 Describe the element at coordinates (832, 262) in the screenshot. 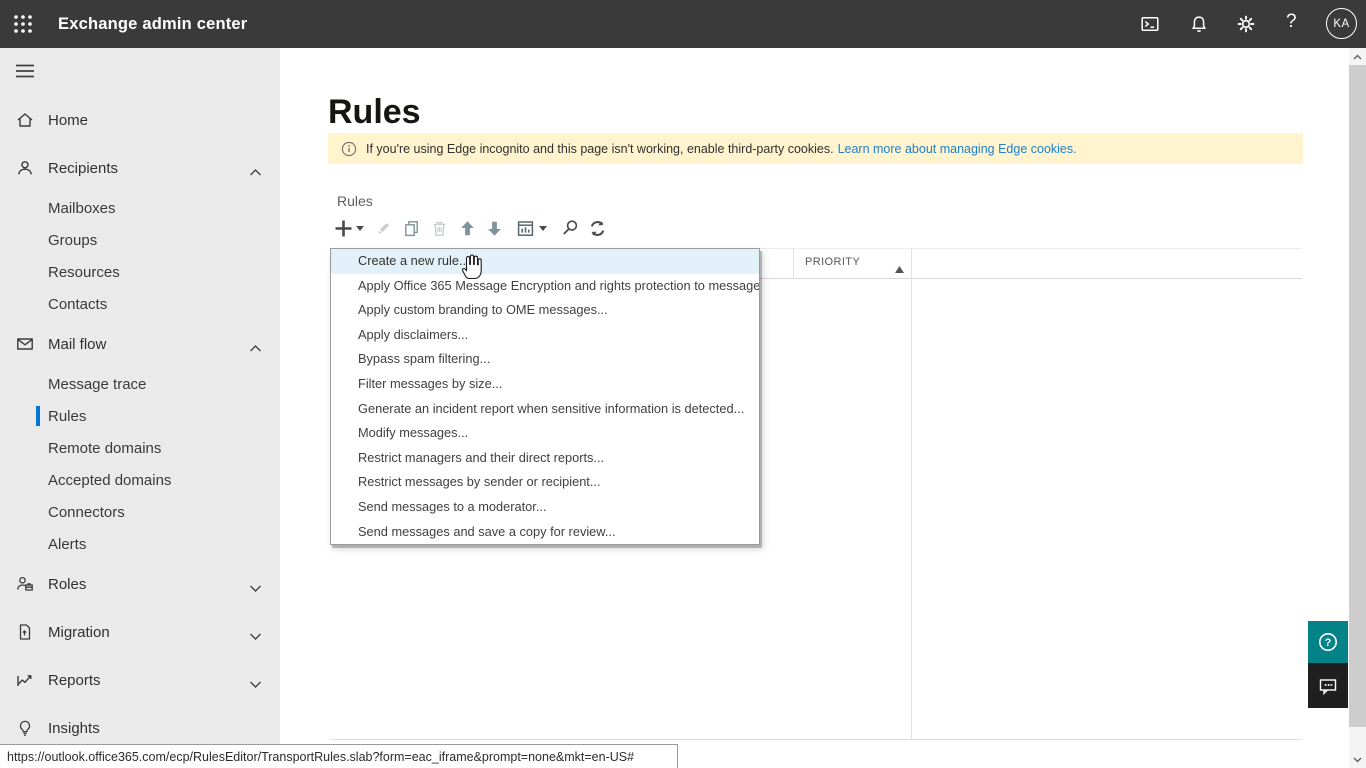

I see `priority-column-header: PRIORITY` at that location.